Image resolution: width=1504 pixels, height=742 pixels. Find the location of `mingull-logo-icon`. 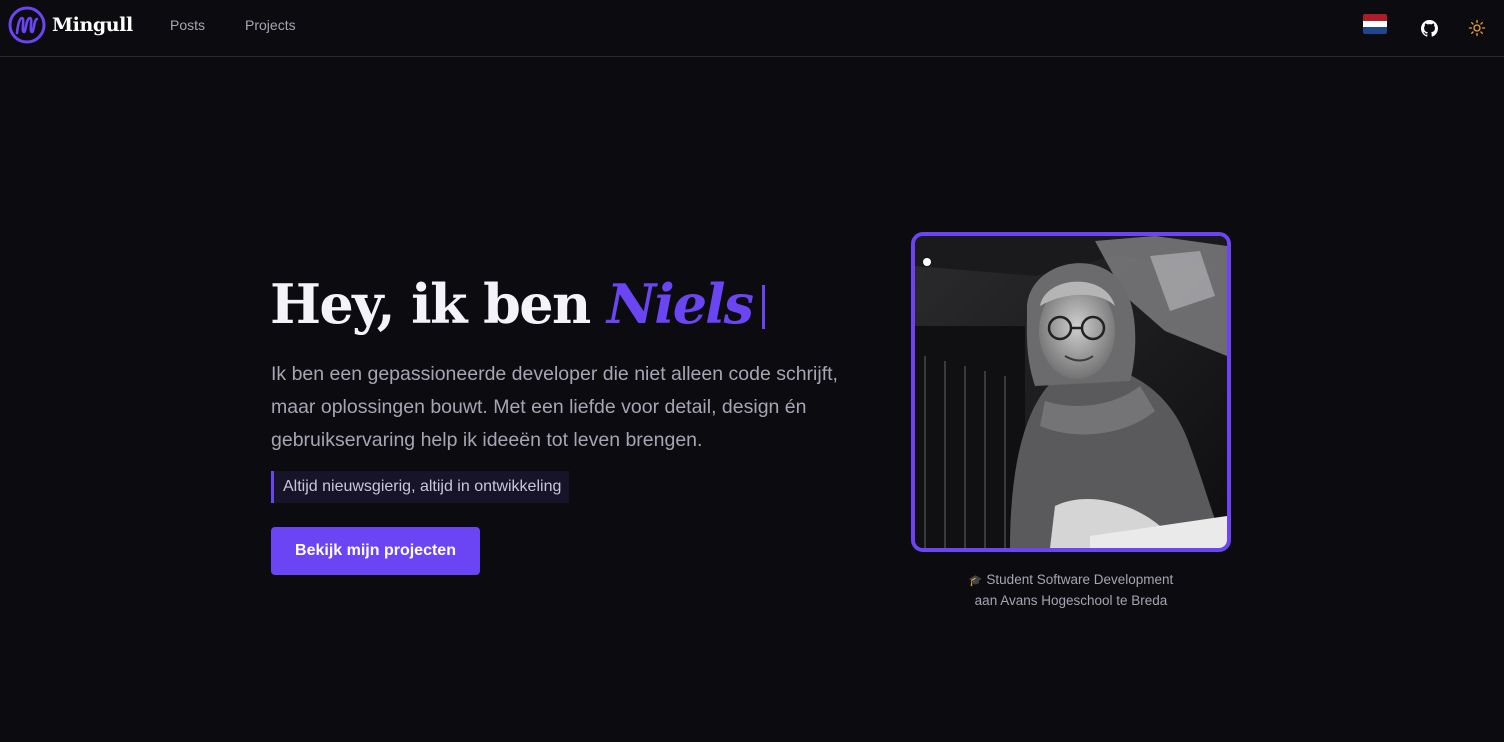

mingull-logo-icon is located at coordinates (27, 25).